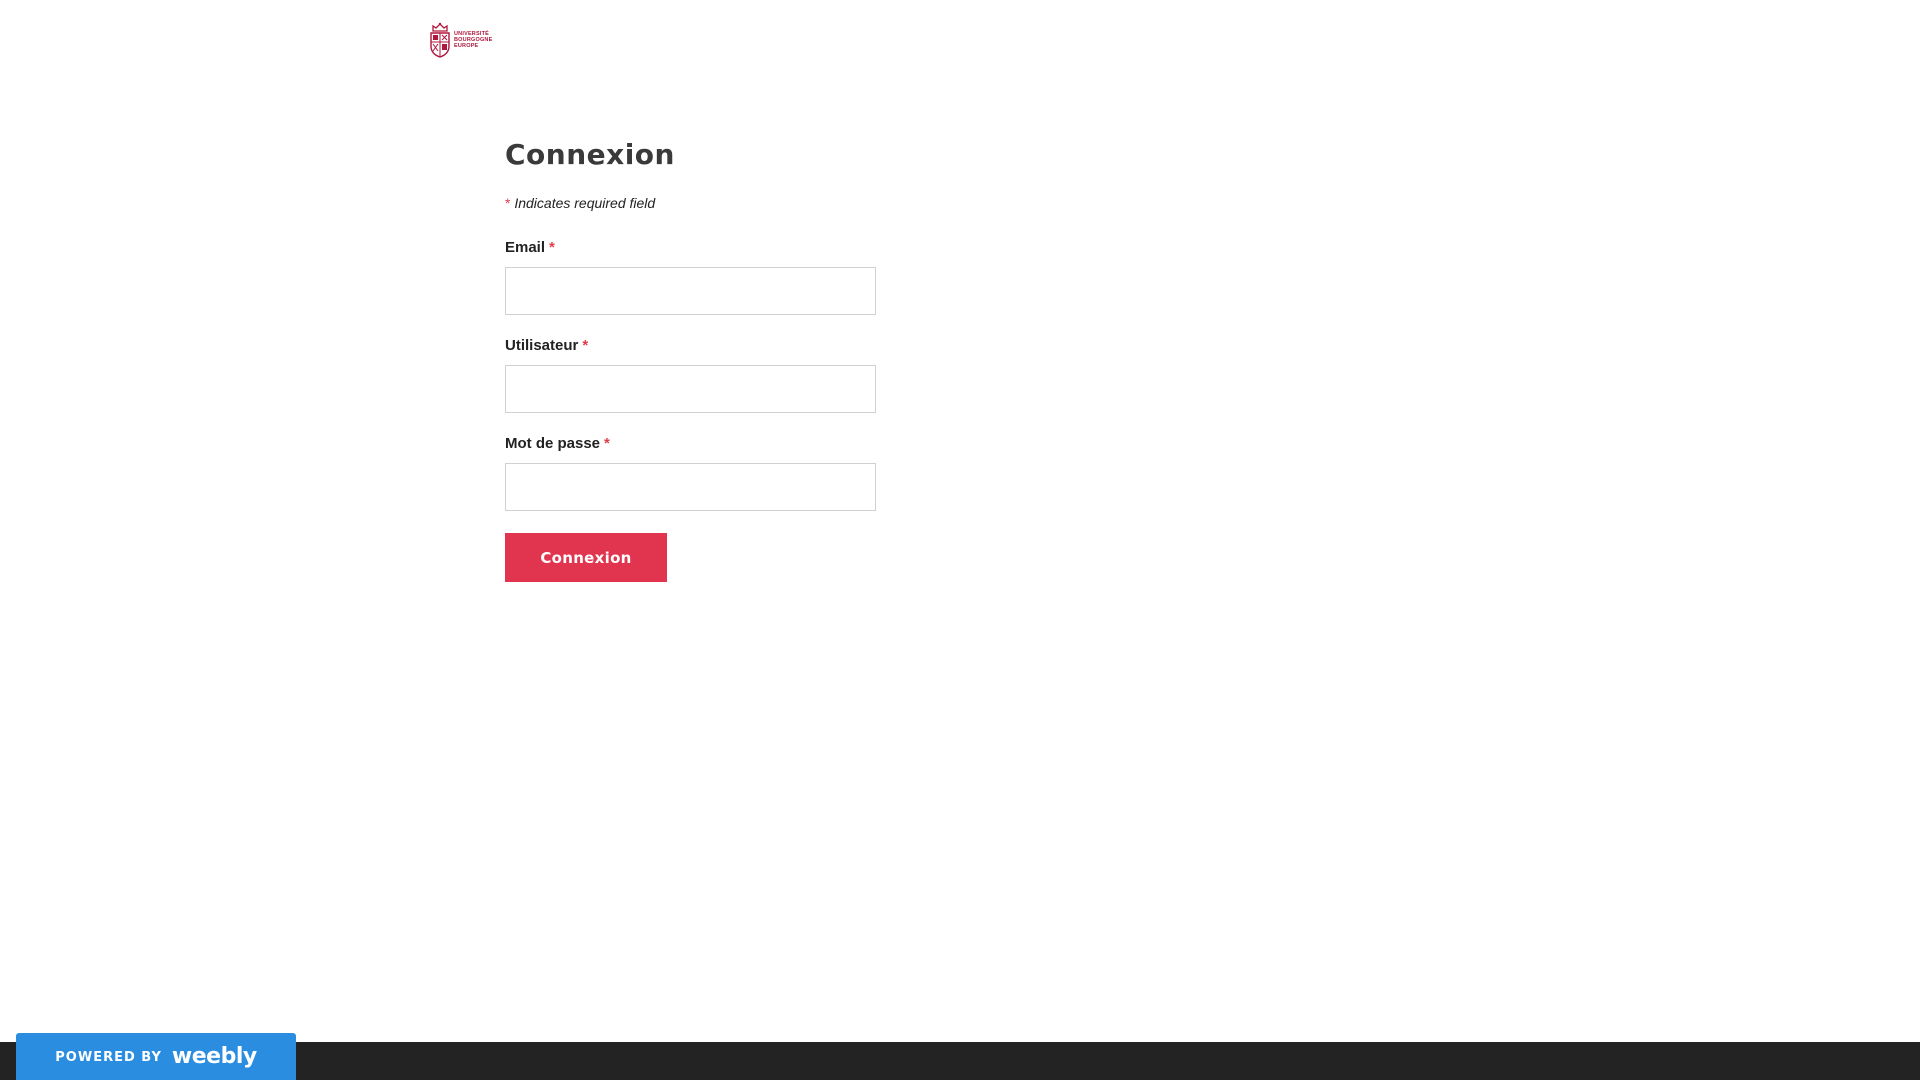  What do you see at coordinates (466, 46) in the screenshot?
I see `logo-line-3: EUROPE` at bounding box center [466, 46].